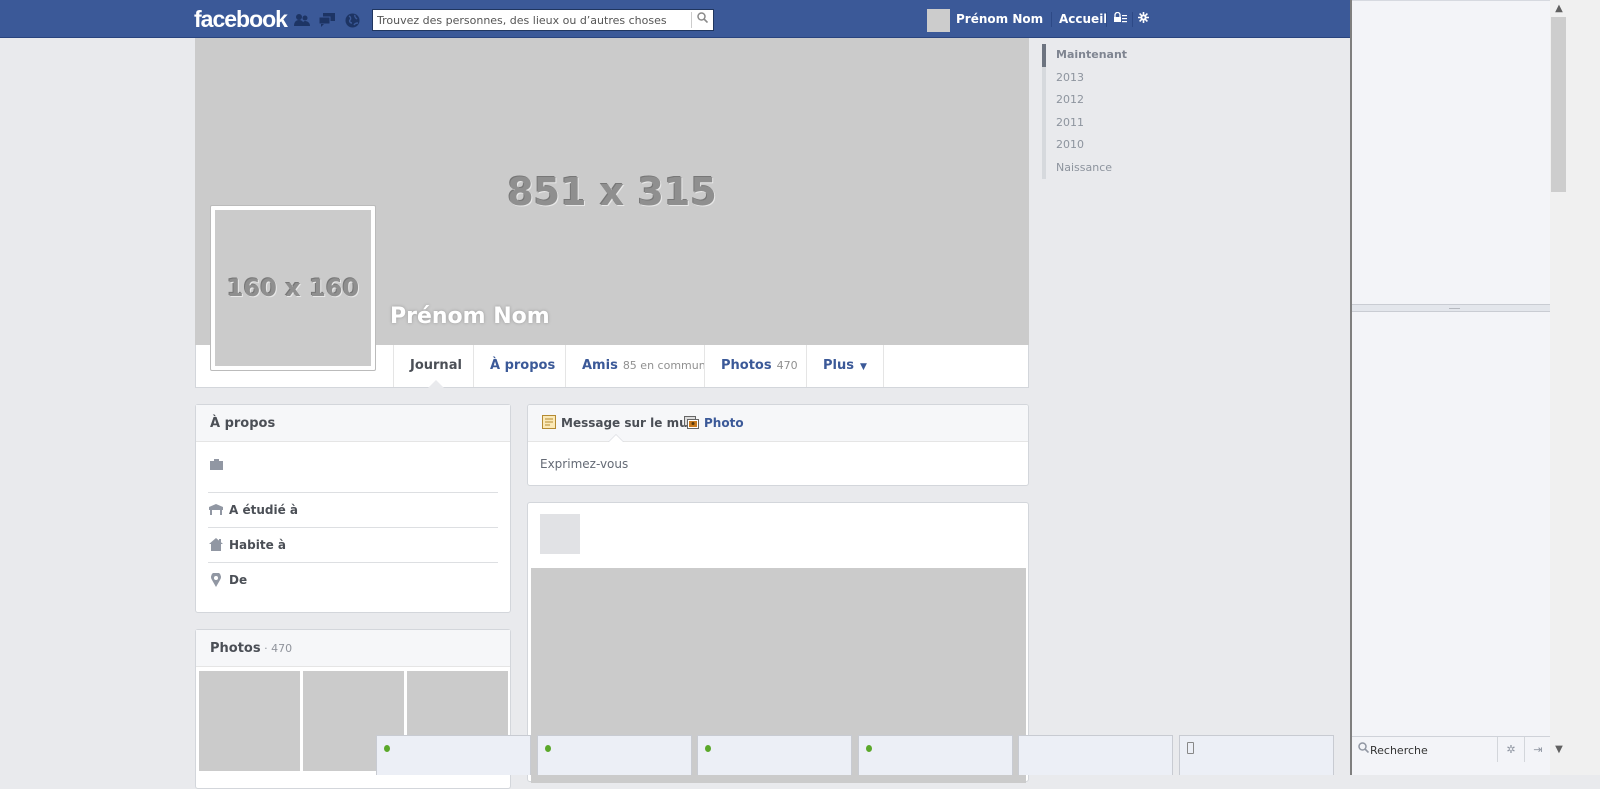 This screenshot has height=789, width=1600. Describe the element at coordinates (1120, 18) in the screenshot. I see `privacy-shortcuts-icon` at that location.